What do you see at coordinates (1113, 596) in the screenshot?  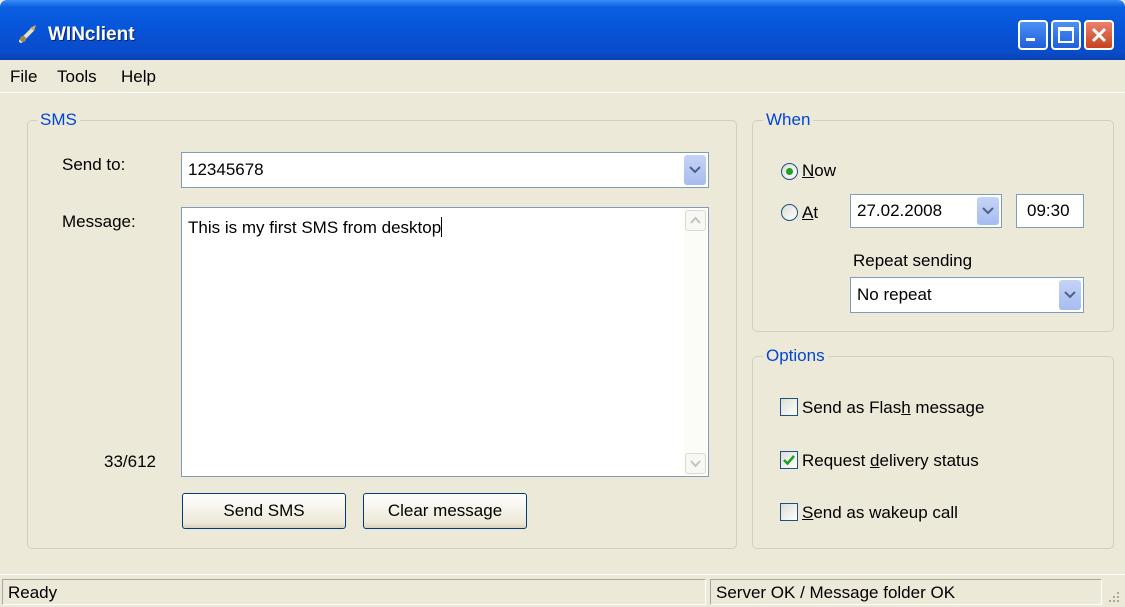 I see `resize-grip-icon` at bounding box center [1113, 596].